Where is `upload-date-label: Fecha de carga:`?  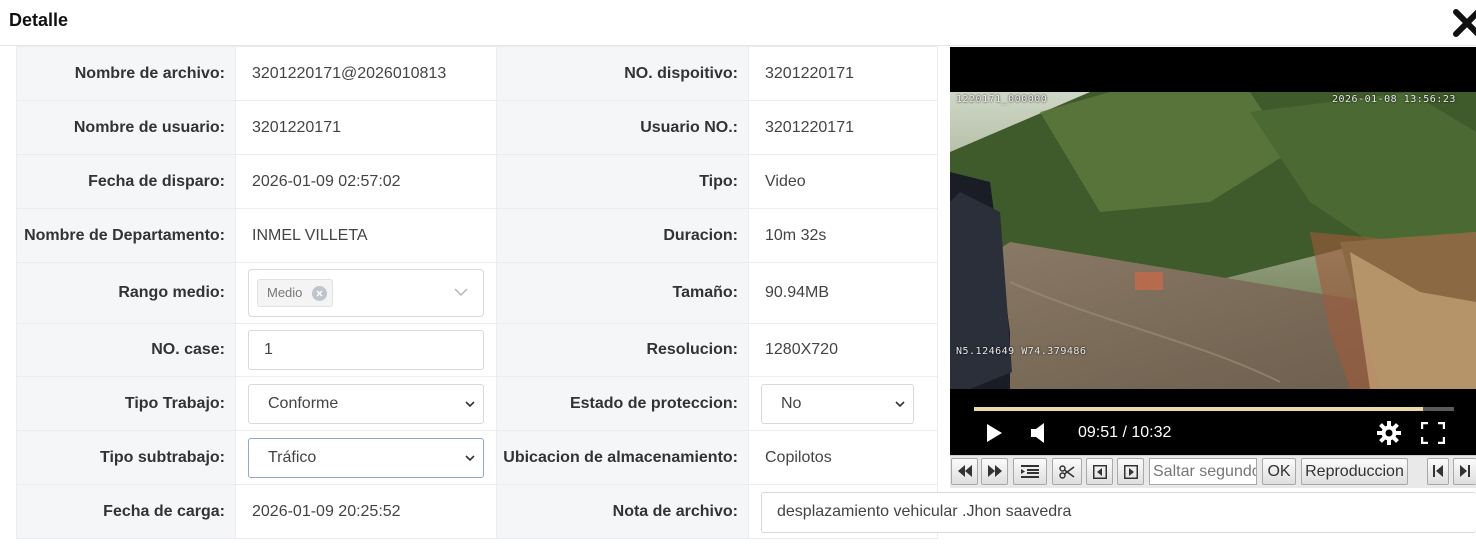
upload-date-label: Fecha de carga: is located at coordinates (126, 511).